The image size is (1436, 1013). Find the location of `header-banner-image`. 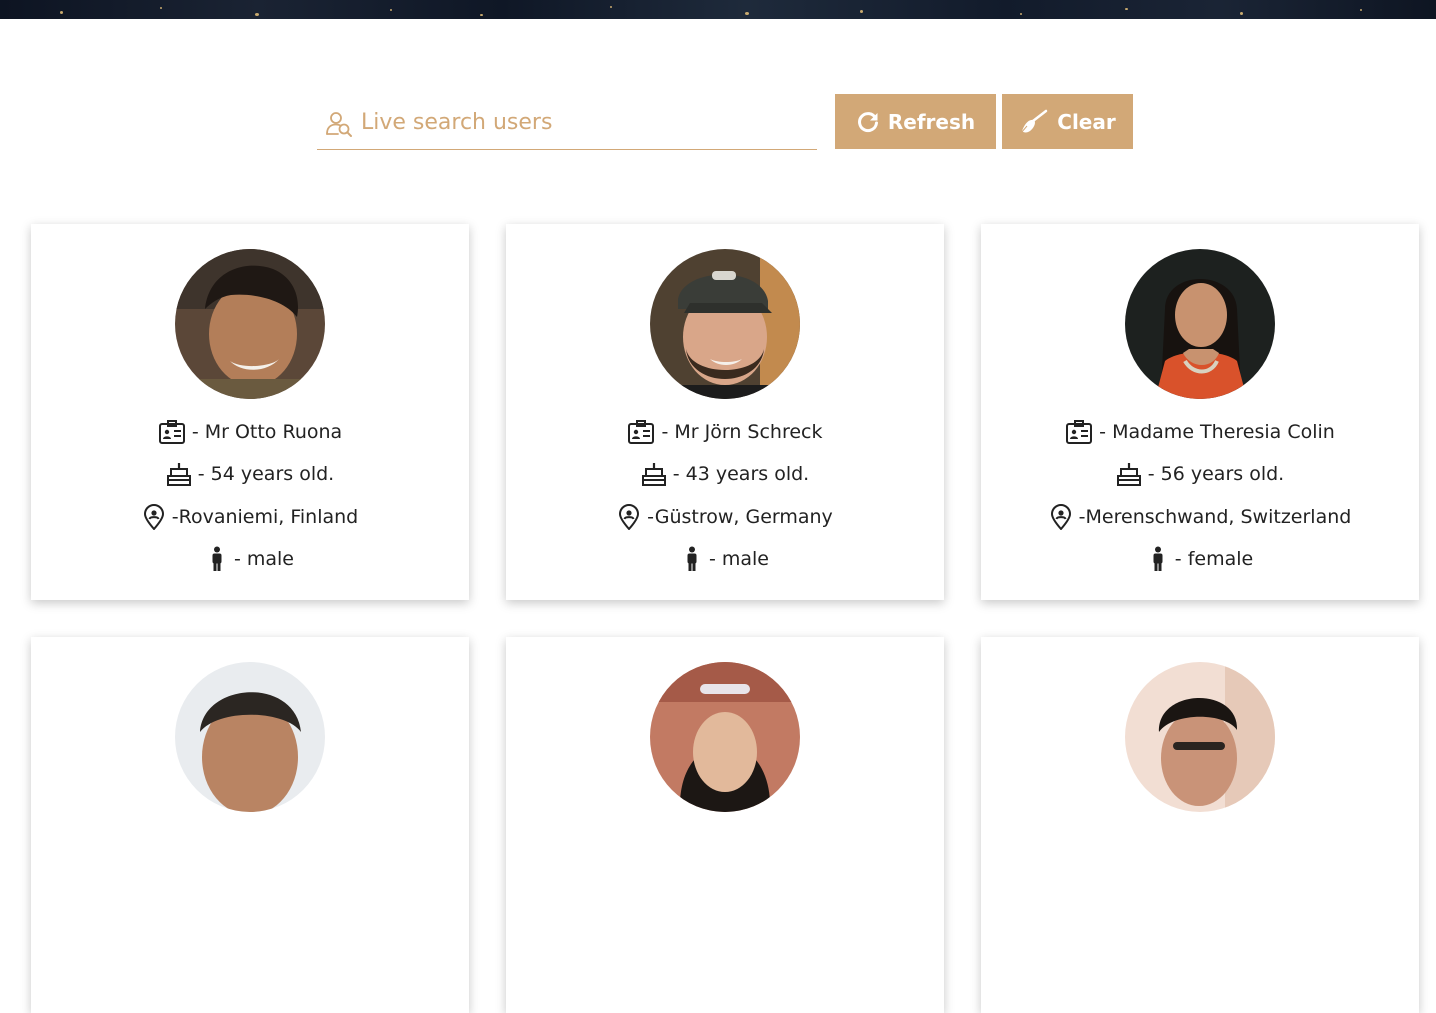

header-banner-image is located at coordinates (718, 9).